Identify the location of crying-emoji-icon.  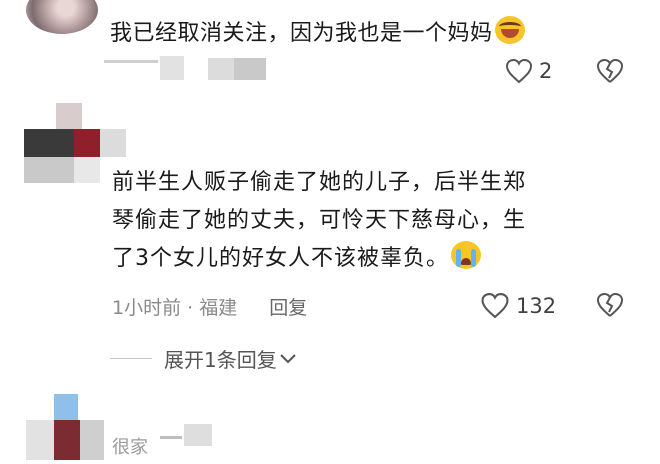
(466, 255).